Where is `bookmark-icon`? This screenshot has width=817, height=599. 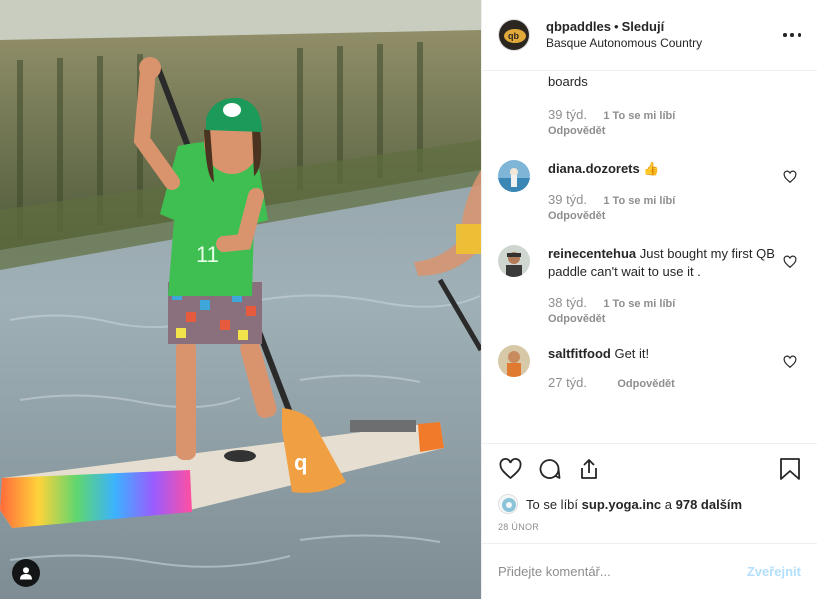 bookmark-icon is located at coordinates (790, 469).